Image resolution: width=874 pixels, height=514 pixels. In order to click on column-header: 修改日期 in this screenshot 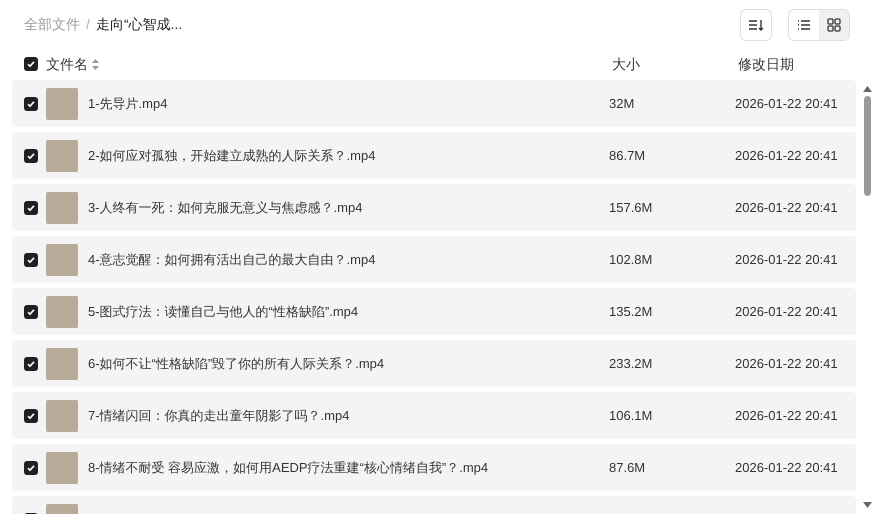, I will do `click(766, 64)`.